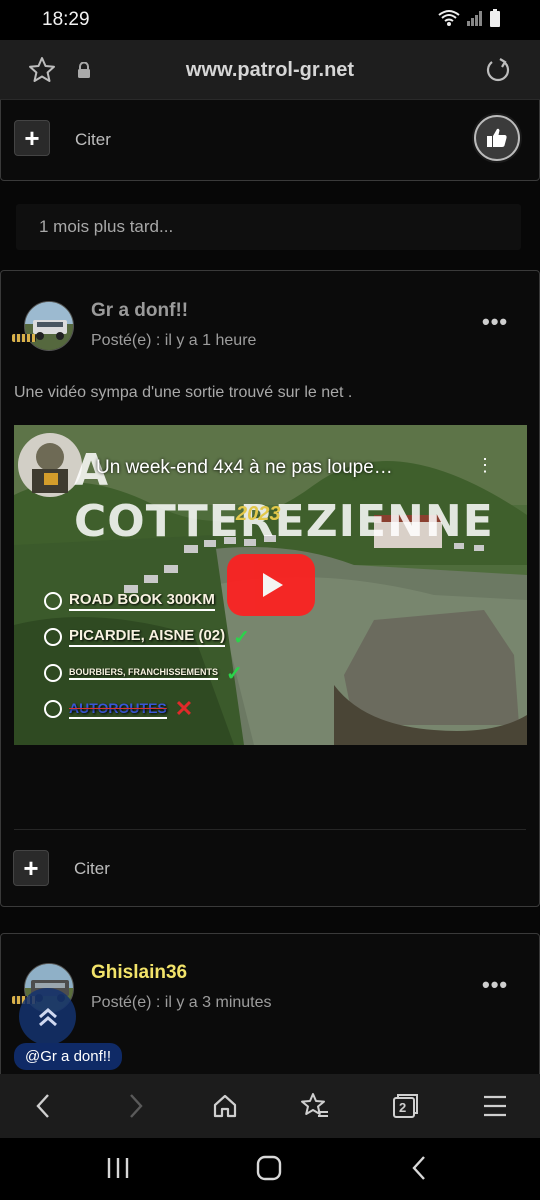 This screenshot has width=540, height=1200. What do you see at coordinates (258, 514) in the screenshot?
I see `video-year: 2023` at bounding box center [258, 514].